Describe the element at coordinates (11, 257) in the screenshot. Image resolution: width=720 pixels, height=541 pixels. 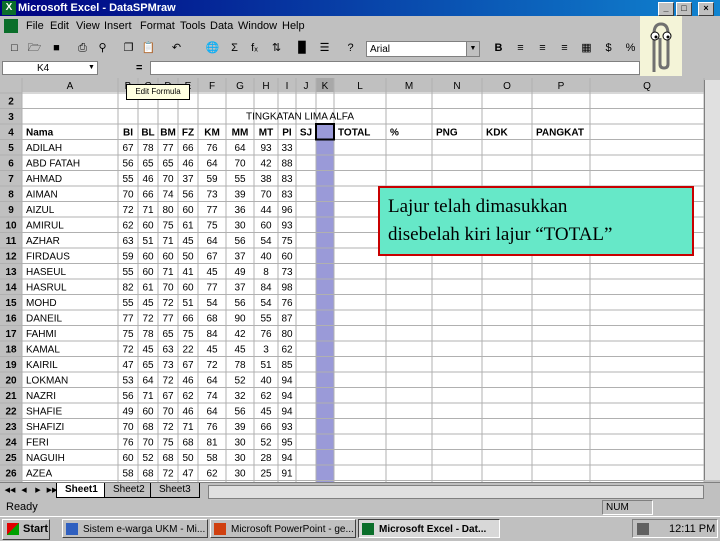
I see `row-header: 12` at that location.